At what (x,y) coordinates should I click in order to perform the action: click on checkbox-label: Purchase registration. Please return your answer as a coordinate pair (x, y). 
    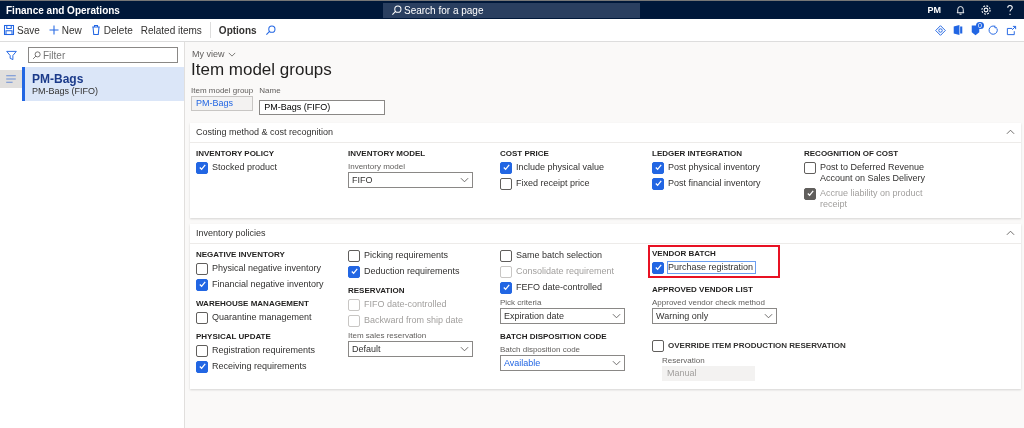
    Looking at the image, I should click on (712, 267).